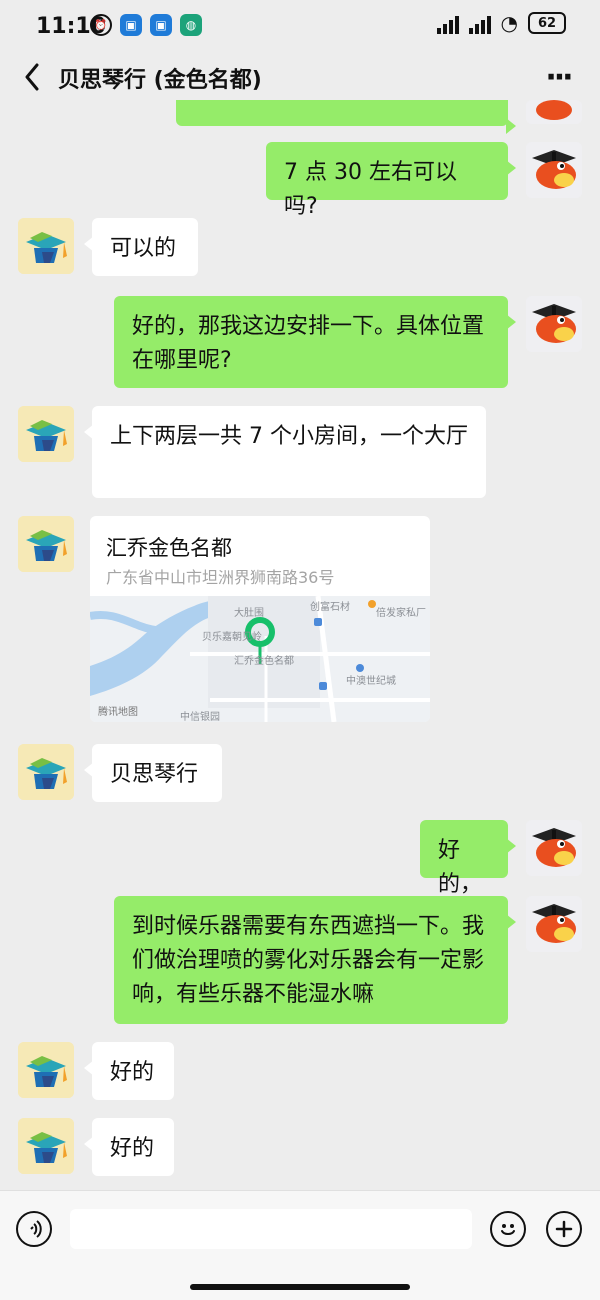 Image resolution: width=600 pixels, height=1300 pixels. I want to click on map-label: 贝乐嘉朝见岭, so click(232, 637).